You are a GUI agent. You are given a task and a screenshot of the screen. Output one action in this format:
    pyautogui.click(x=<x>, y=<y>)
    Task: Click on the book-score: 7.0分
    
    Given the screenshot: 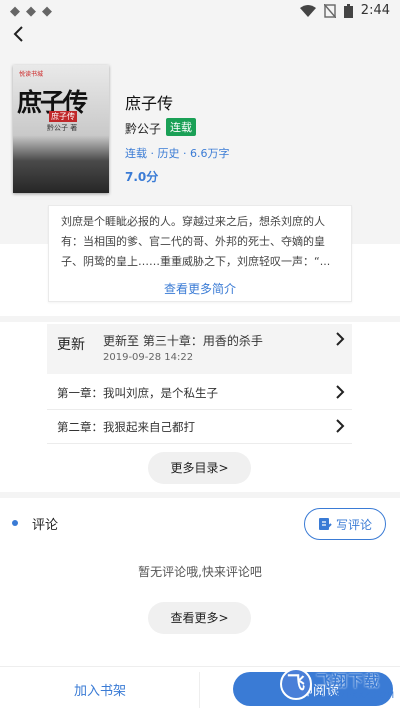 What is the action you would take?
    pyautogui.click(x=142, y=177)
    